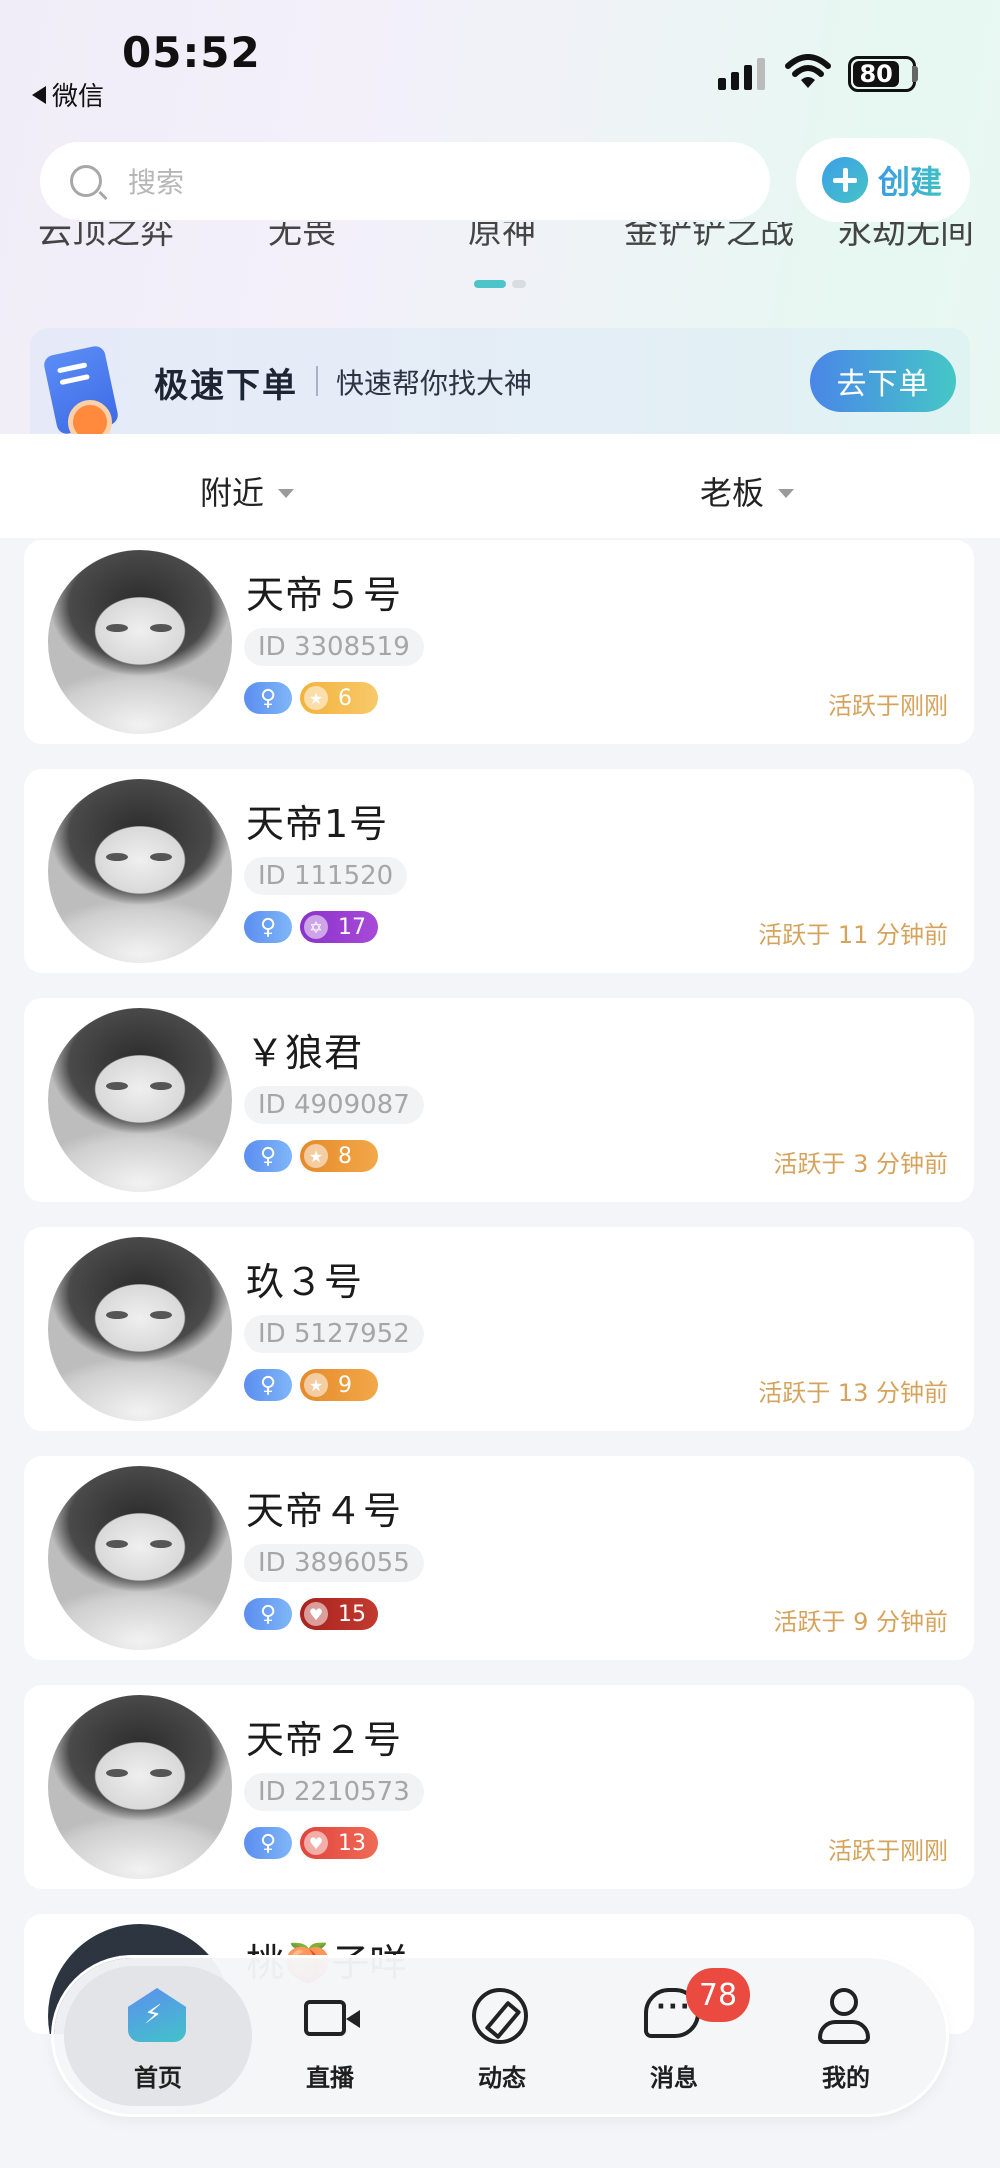  I want to click on create-button: 创建, so click(883, 180).